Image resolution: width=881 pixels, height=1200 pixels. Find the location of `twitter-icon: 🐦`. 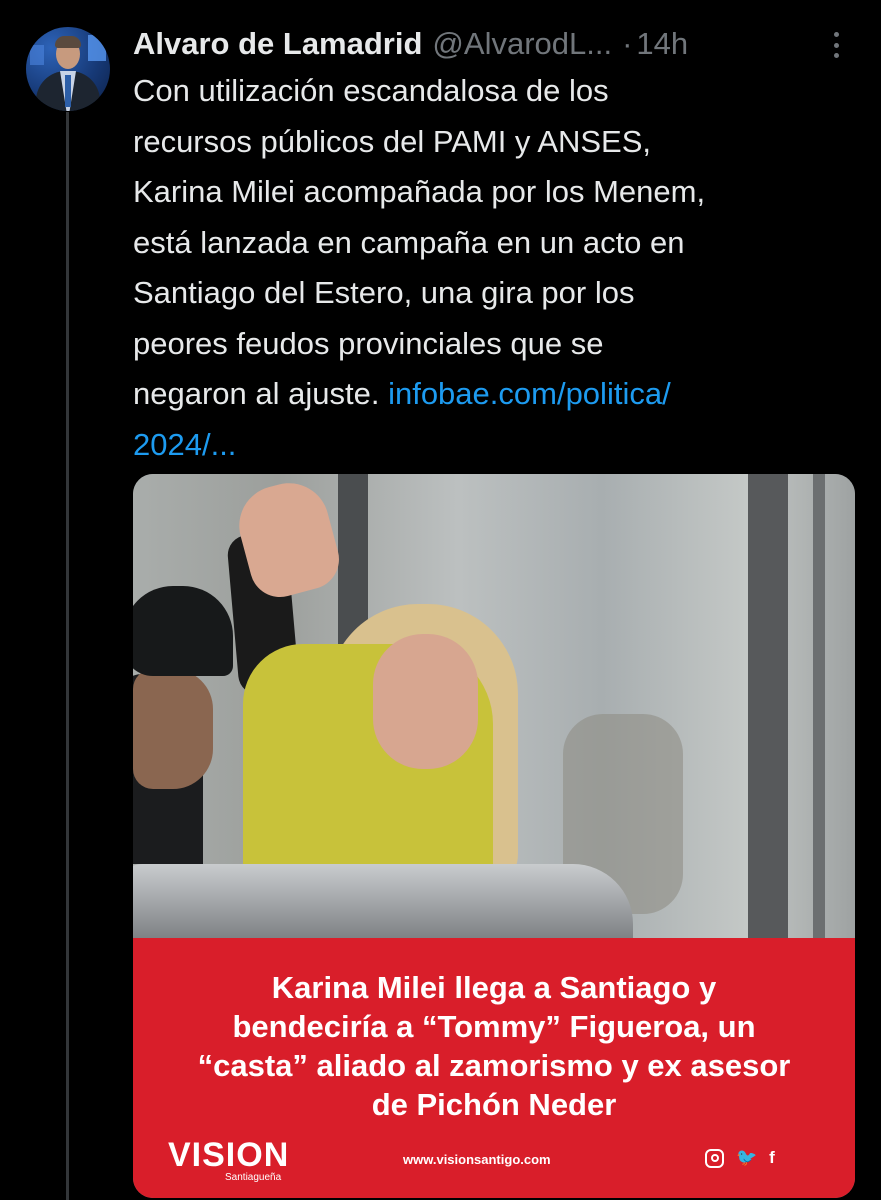

twitter-icon: 🐦 is located at coordinates (747, 1157).